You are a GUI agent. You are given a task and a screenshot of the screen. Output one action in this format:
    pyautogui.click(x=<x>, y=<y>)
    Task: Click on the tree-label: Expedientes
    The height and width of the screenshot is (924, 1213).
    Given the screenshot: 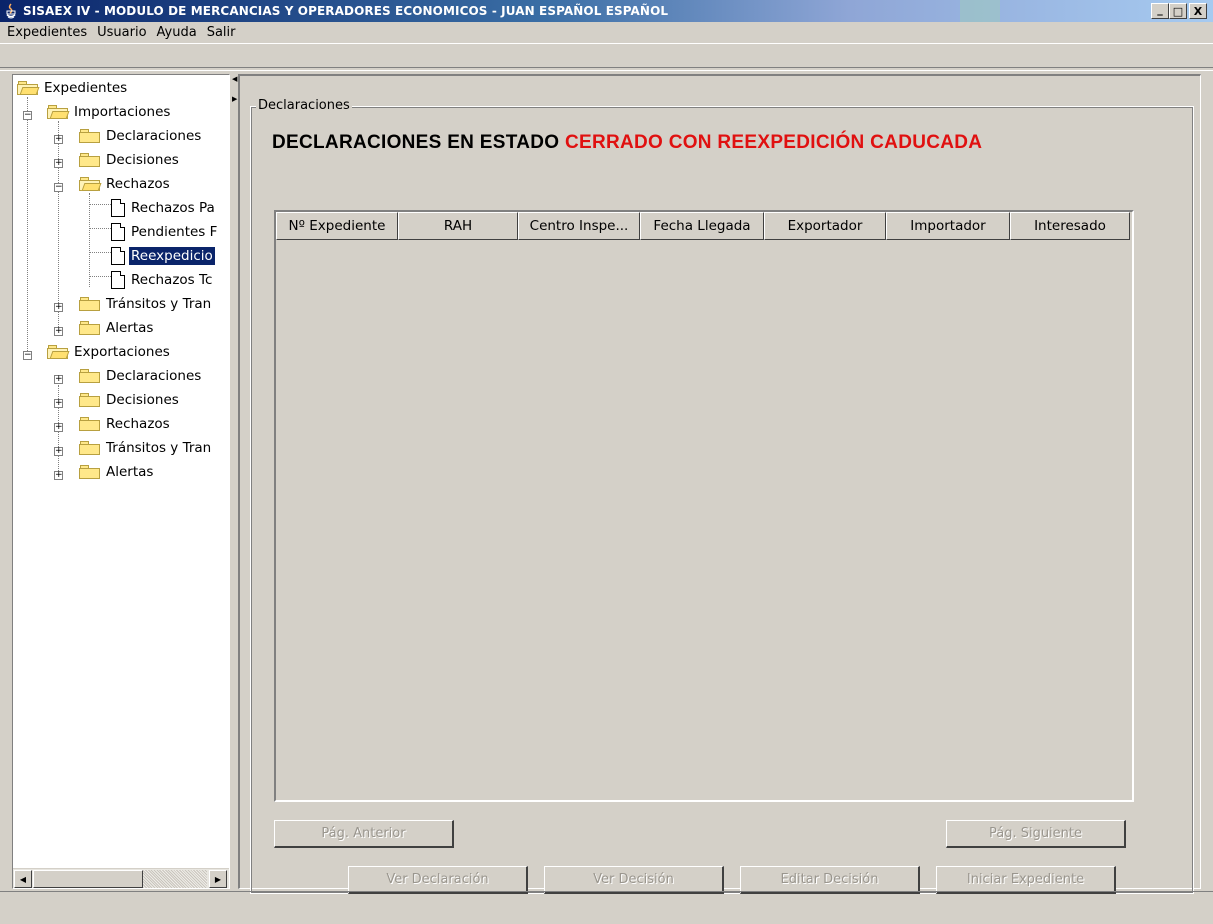 What is the action you would take?
    pyautogui.click(x=86, y=88)
    